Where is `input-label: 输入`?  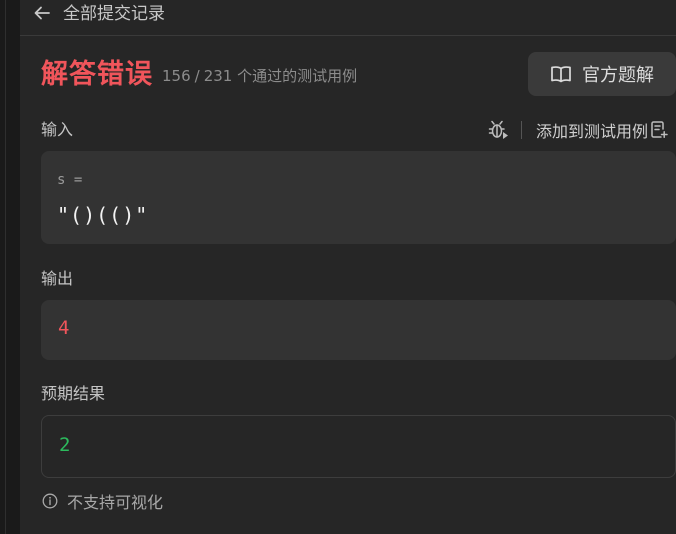
input-label: 输入 is located at coordinates (57, 129).